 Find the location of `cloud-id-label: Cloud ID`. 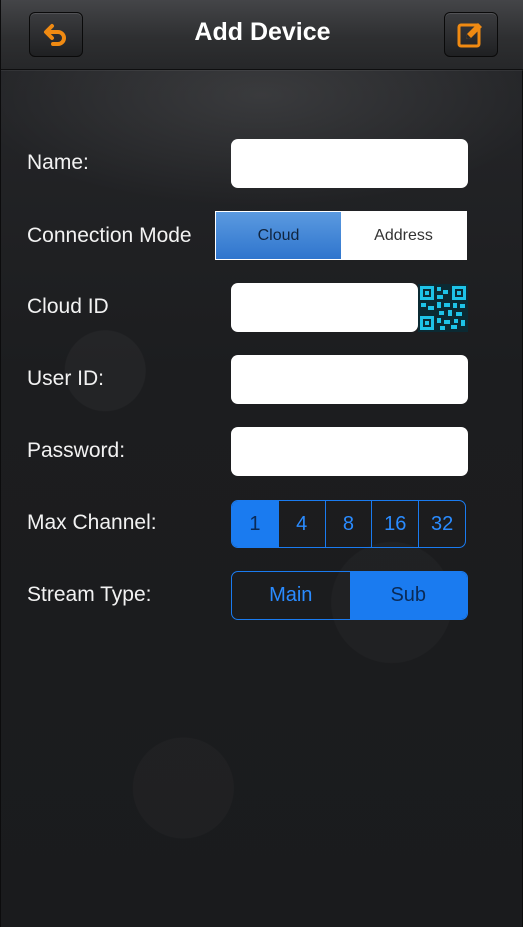

cloud-id-label: Cloud ID is located at coordinates (68, 306).